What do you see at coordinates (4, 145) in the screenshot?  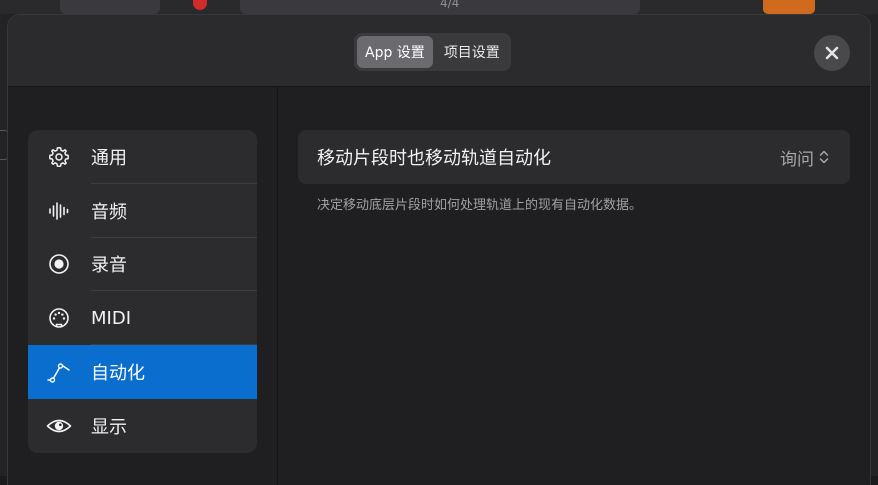 I see `background-side-handle` at bounding box center [4, 145].